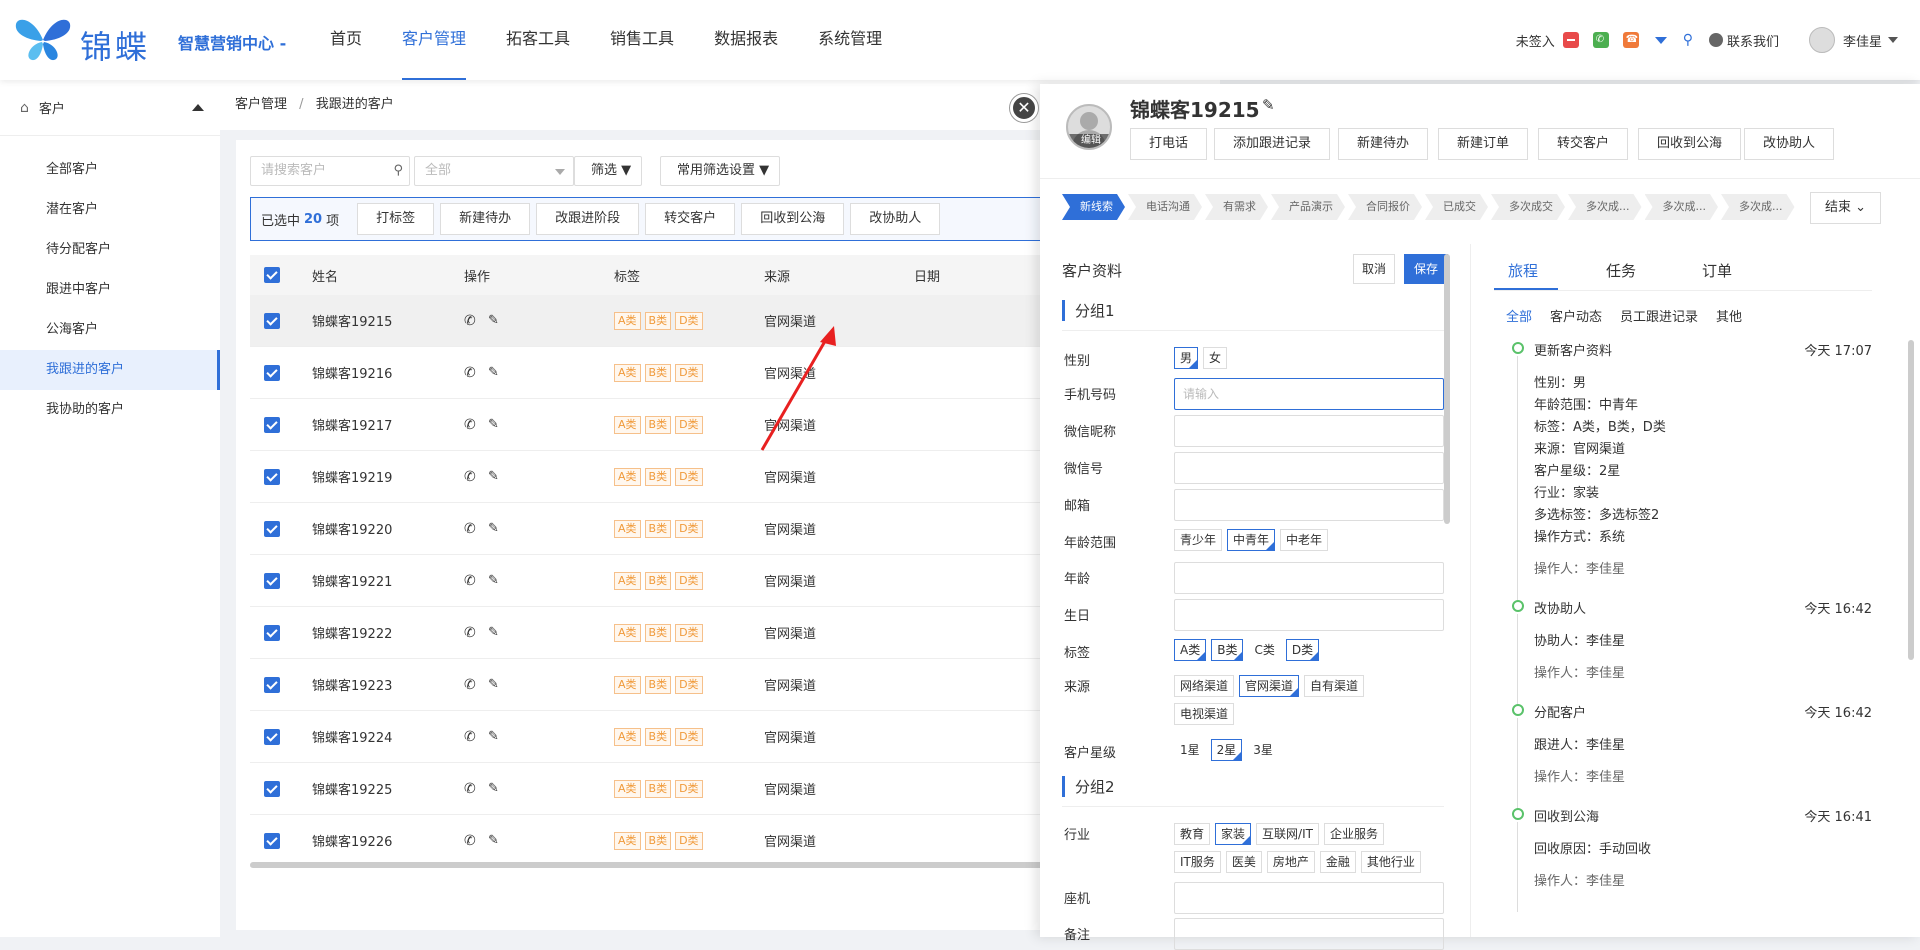 Image resolution: width=1920 pixels, height=950 pixels. Describe the element at coordinates (272, 275) in the screenshot. I see `select-all-checkbox` at that location.